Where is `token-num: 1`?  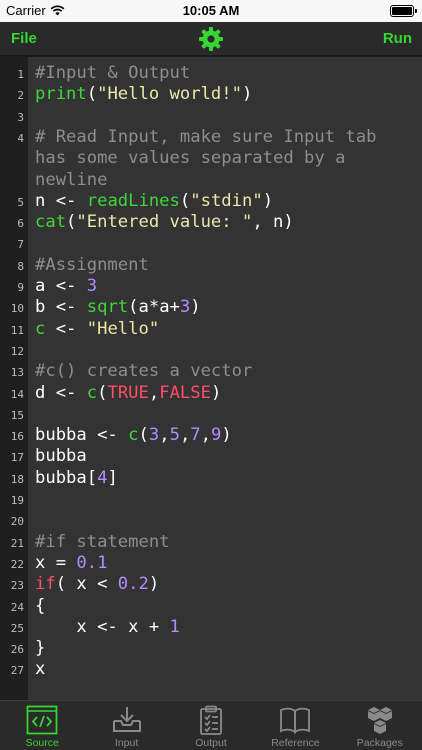
token-num: 1 is located at coordinates (174, 626).